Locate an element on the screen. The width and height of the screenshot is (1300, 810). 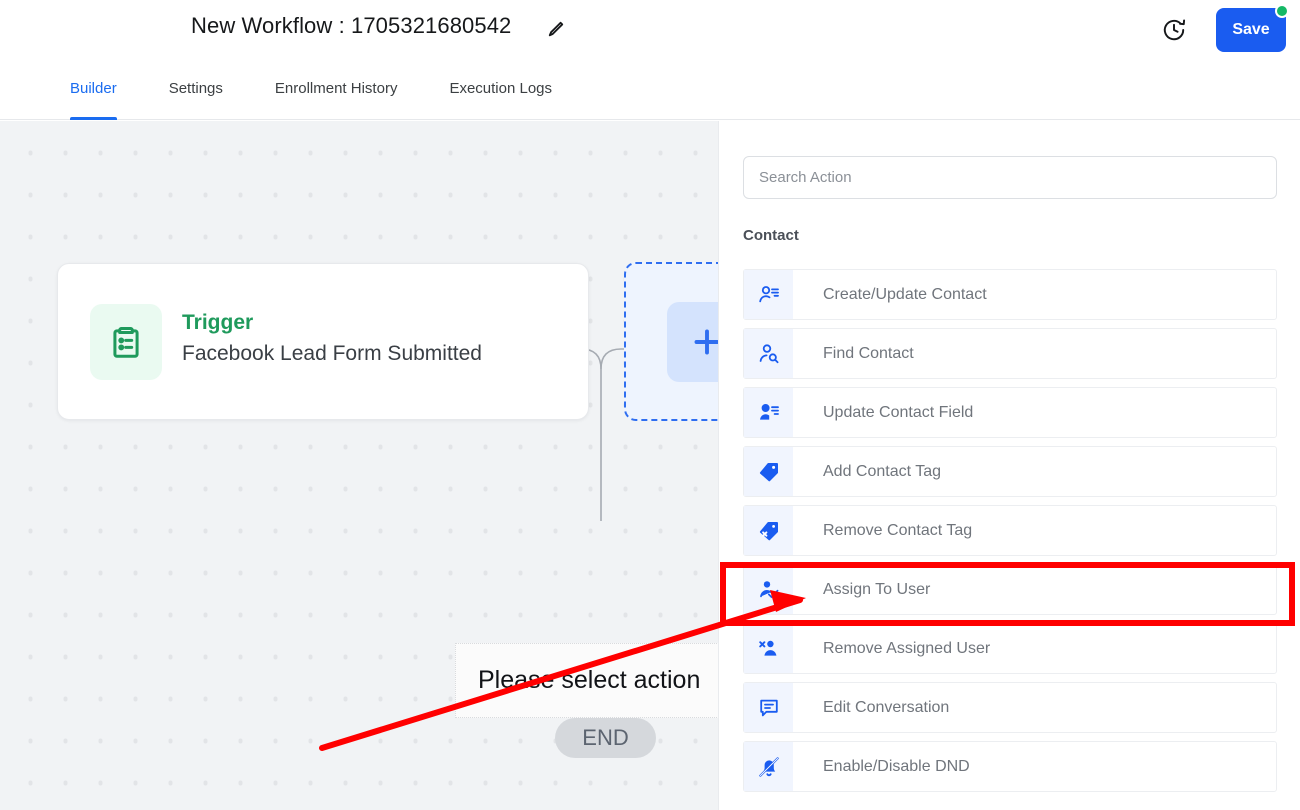
action-label: Edit Conversation is located at coordinates (886, 707).